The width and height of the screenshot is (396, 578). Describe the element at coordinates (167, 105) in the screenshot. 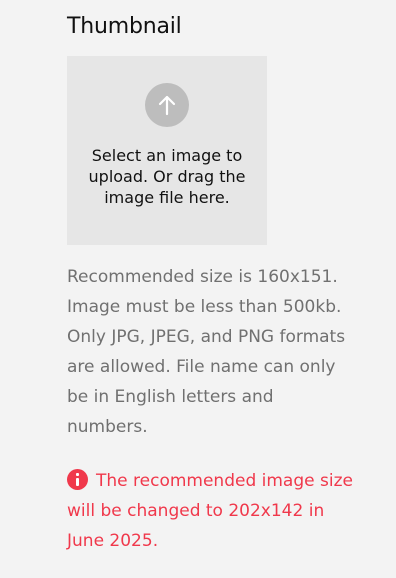

I see `upload-arrow-icon` at that location.